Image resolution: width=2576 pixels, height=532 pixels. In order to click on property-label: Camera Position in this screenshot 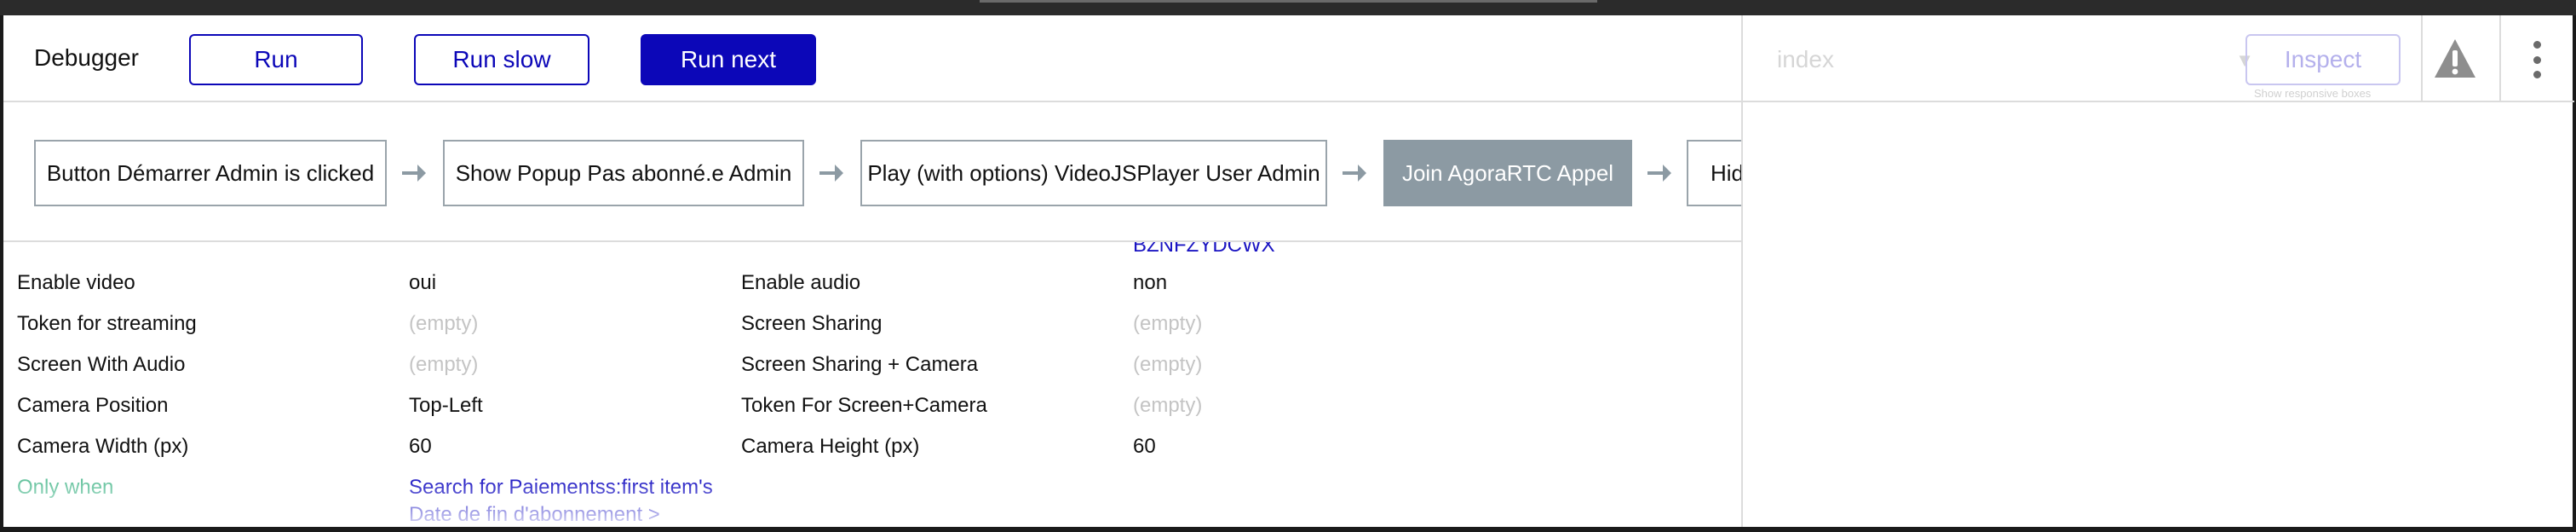, I will do `click(93, 405)`.